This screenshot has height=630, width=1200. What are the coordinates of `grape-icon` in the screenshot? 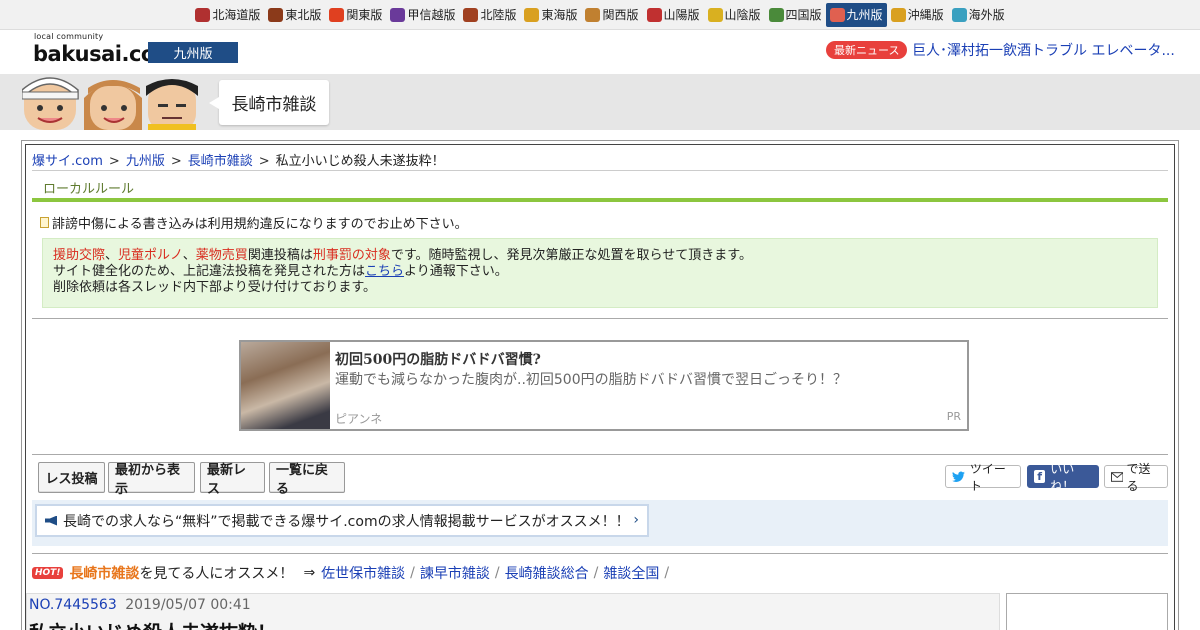 It's located at (398, 14).